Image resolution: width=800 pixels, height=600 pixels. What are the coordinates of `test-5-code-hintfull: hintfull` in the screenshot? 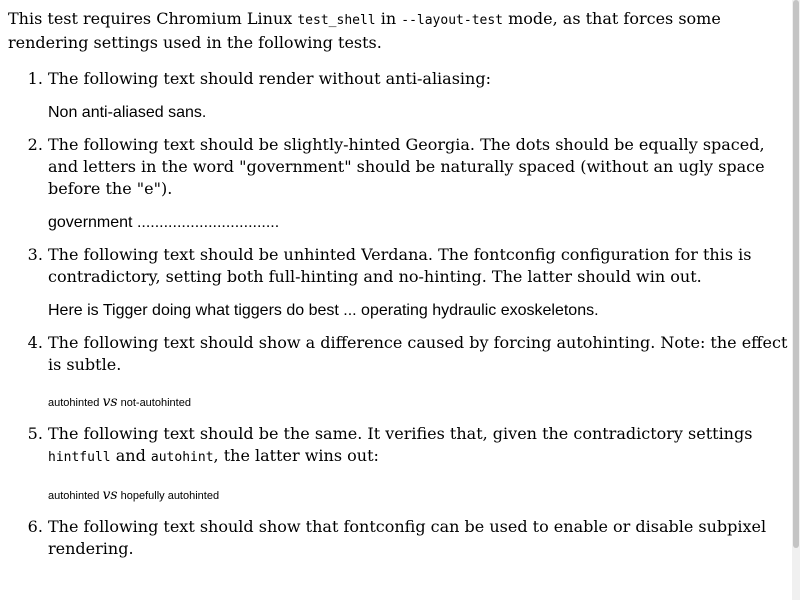 It's located at (79, 457).